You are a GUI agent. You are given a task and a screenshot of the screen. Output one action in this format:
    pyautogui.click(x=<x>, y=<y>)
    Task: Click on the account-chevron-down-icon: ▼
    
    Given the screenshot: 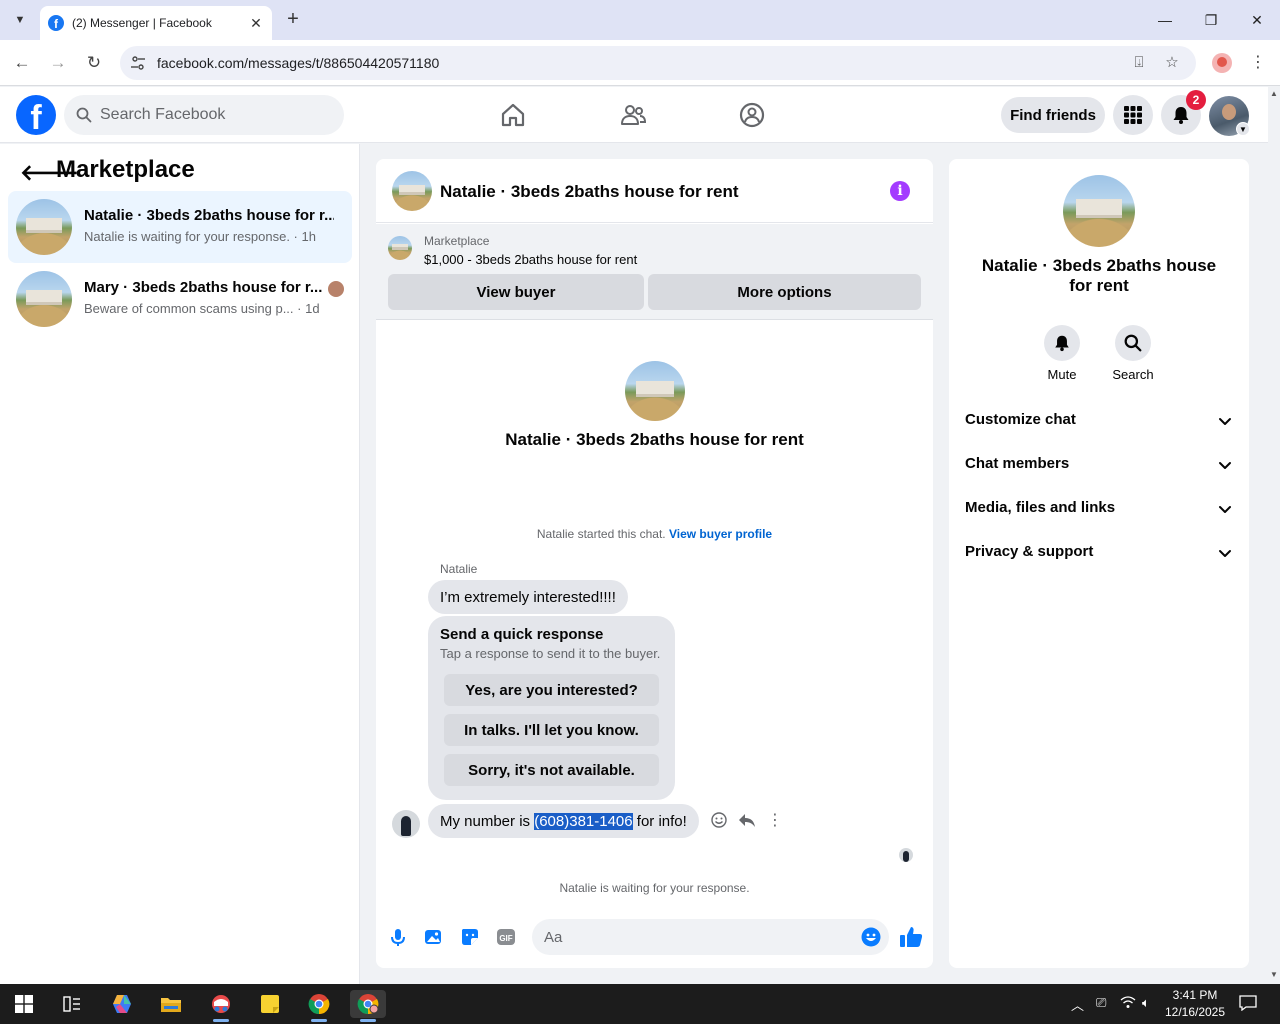 What is the action you would take?
    pyautogui.click(x=1243, y=129)
    